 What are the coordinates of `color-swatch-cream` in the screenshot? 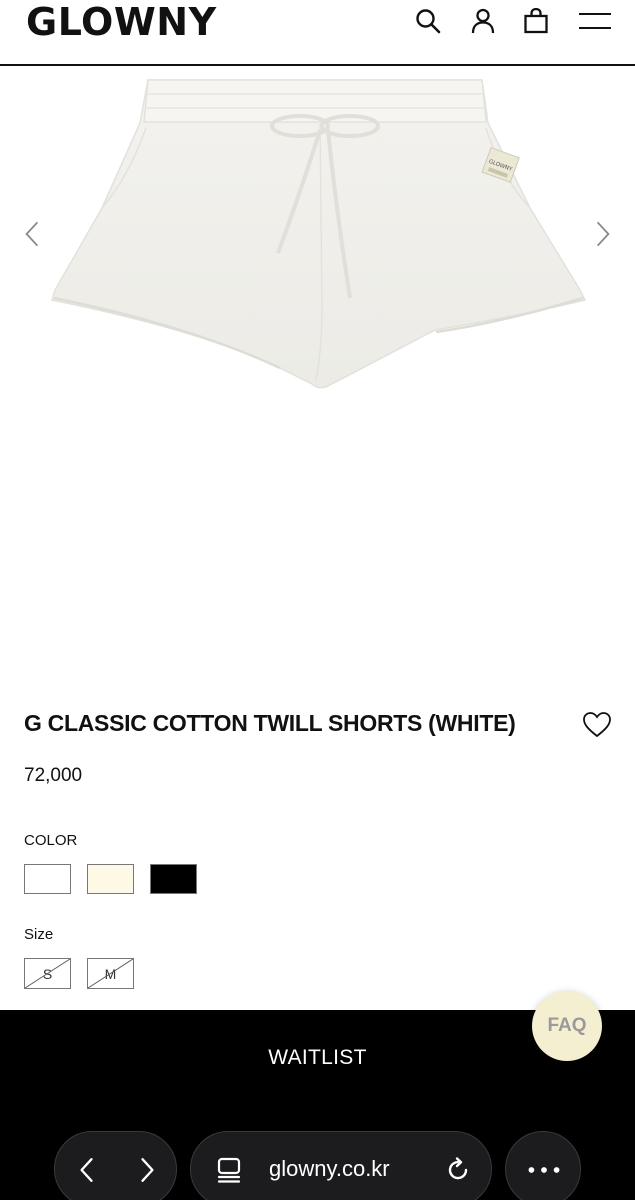 It's located at (110, 879).